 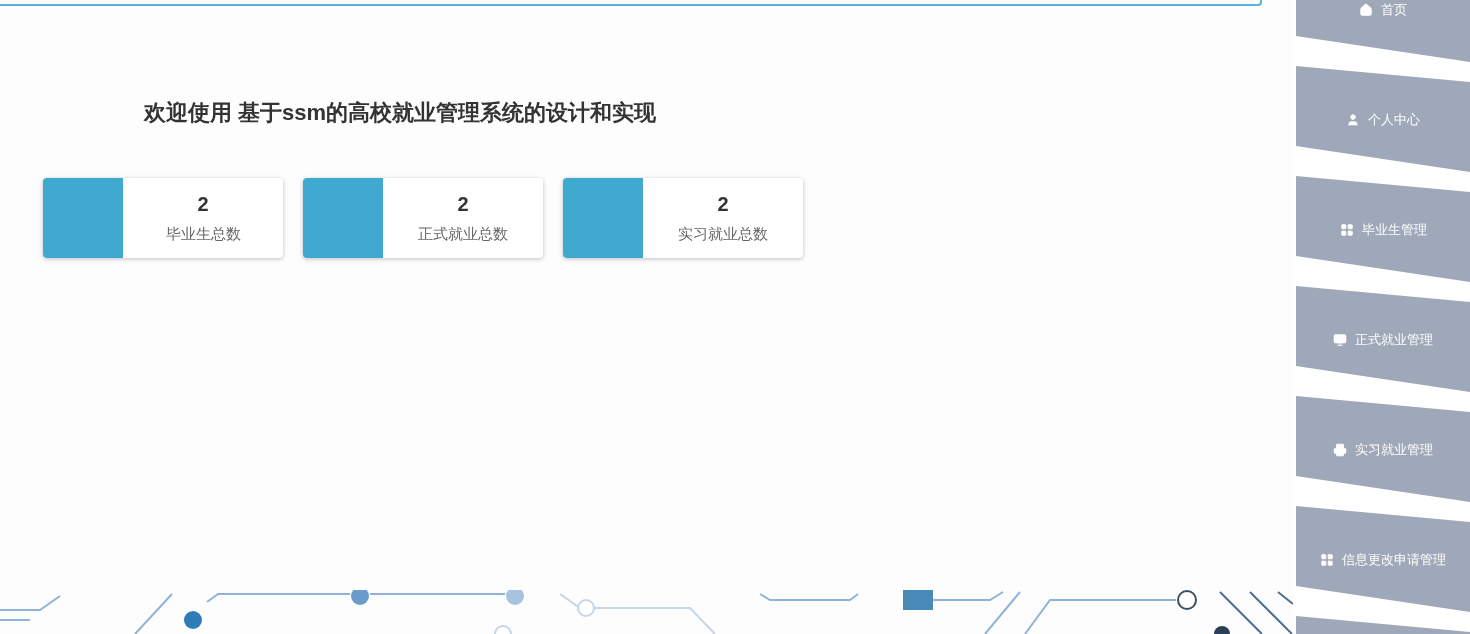 I want to click on user-icon, so click(x=1353, y=120).